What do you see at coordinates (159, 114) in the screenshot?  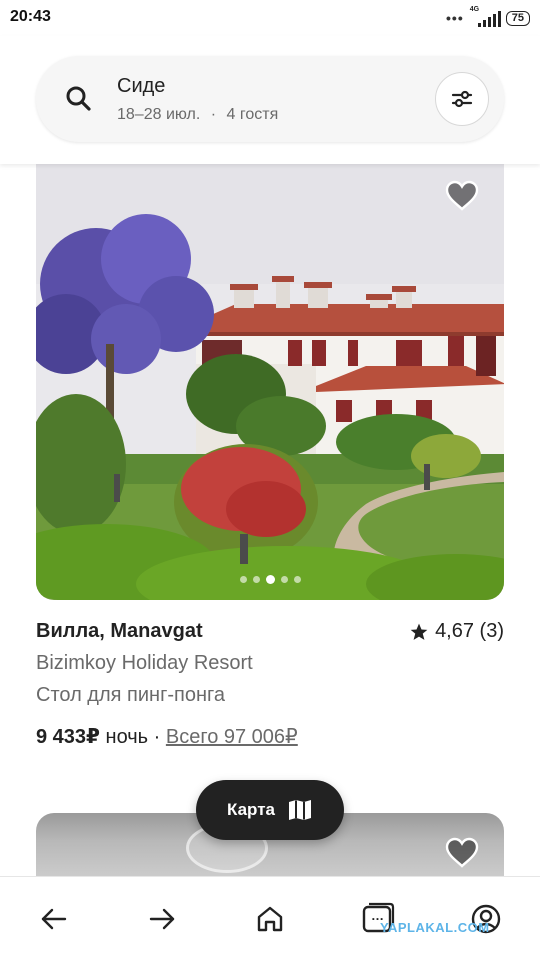 I see `search-dates: 18–28 июл.` at bounding box center [159, 114].